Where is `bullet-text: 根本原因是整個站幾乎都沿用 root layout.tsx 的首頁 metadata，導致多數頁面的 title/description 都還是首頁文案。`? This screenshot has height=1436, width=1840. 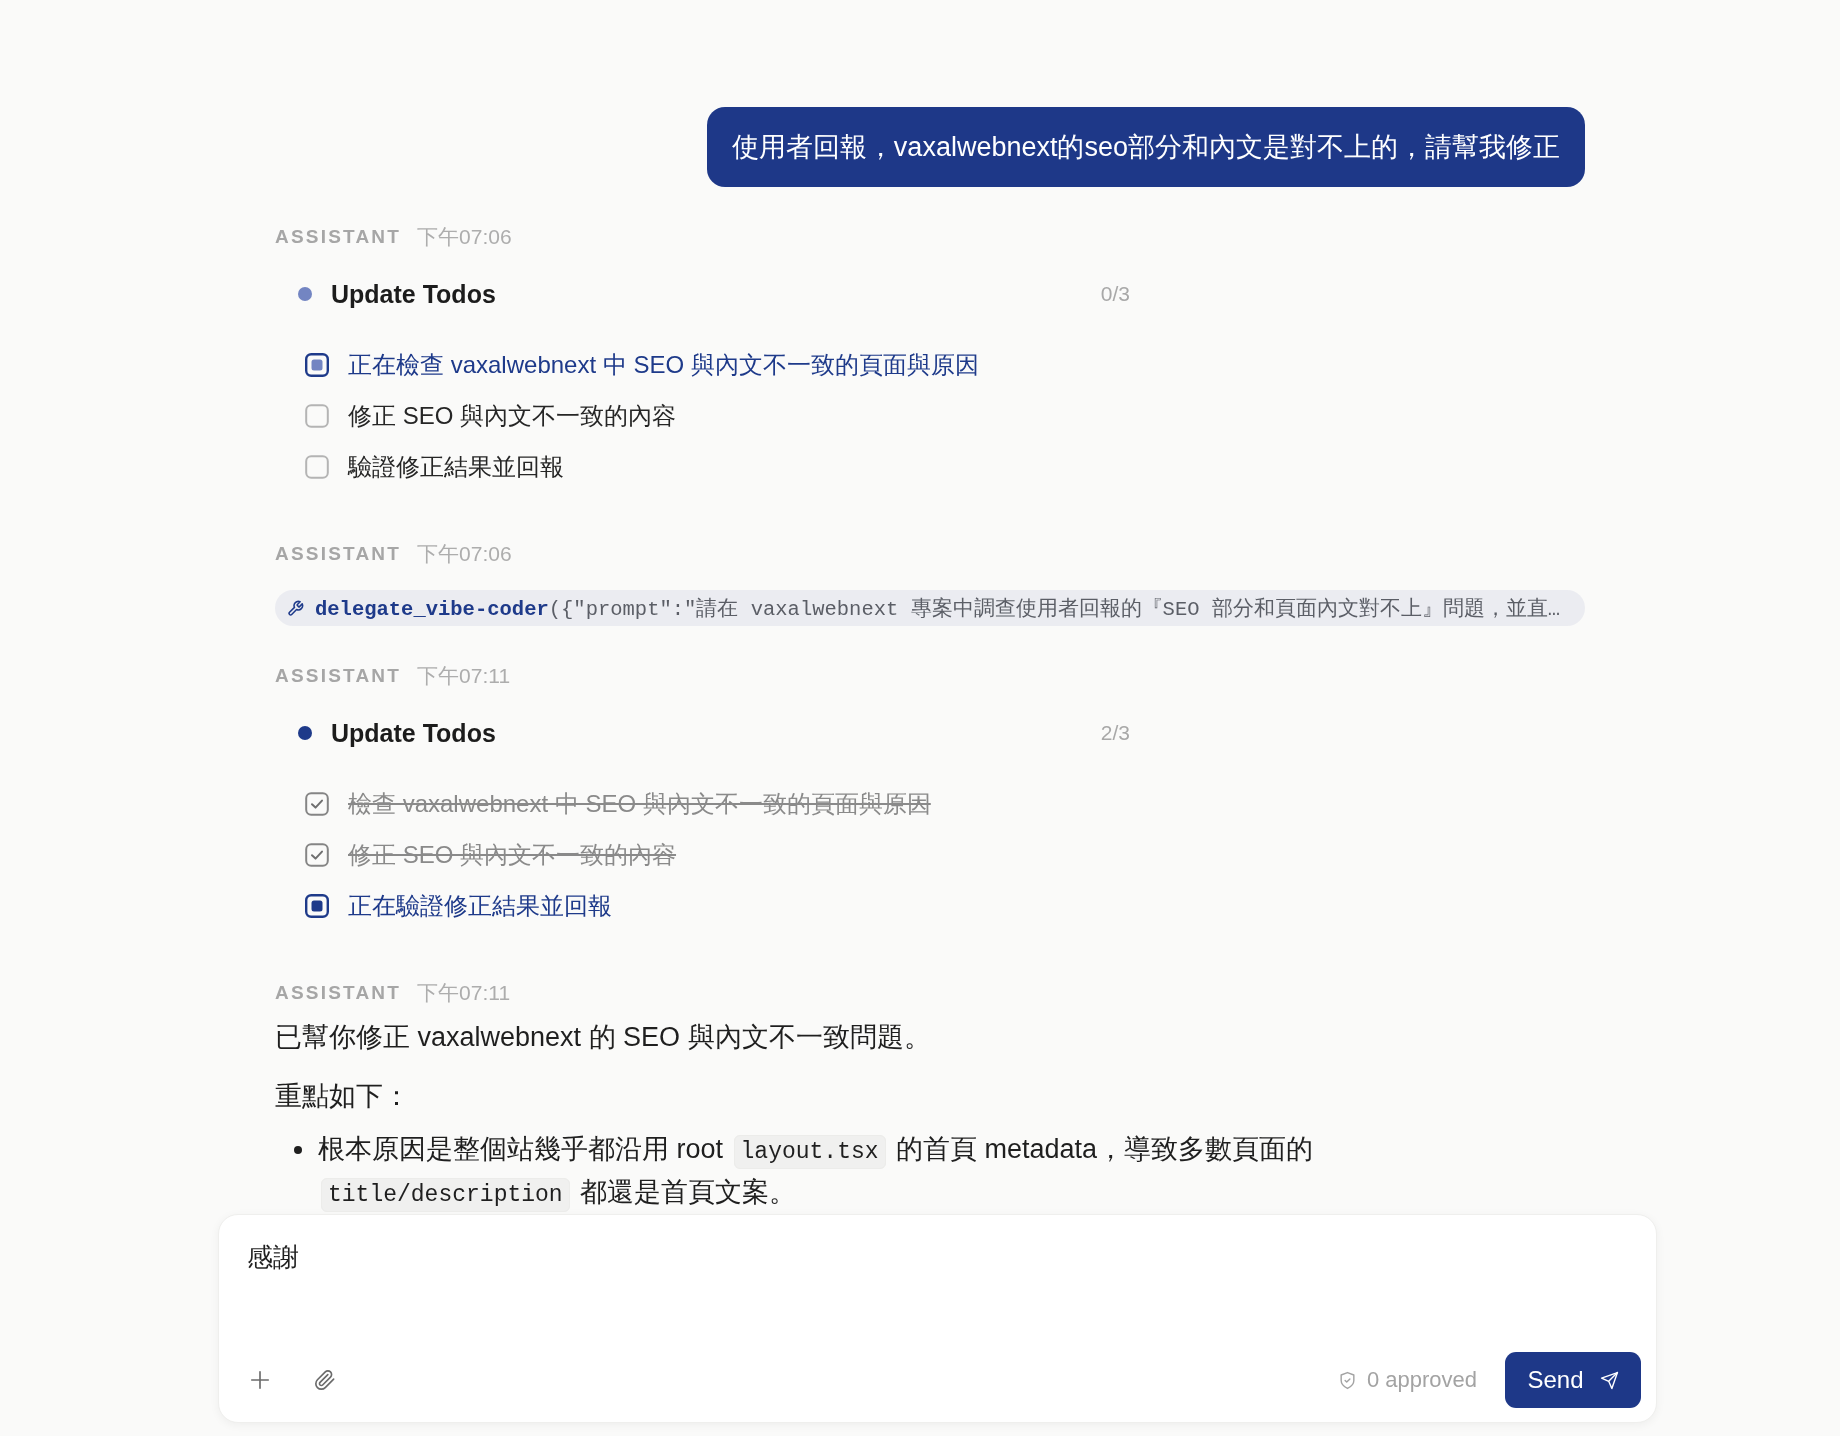
bullet-text: 根本原因是整個站幾乎都沿用 root layout.tsx 的首頁 metadata，導致多數頁面的 title/description 都還是首頁文案。 is located at coordinates (833, 1171).